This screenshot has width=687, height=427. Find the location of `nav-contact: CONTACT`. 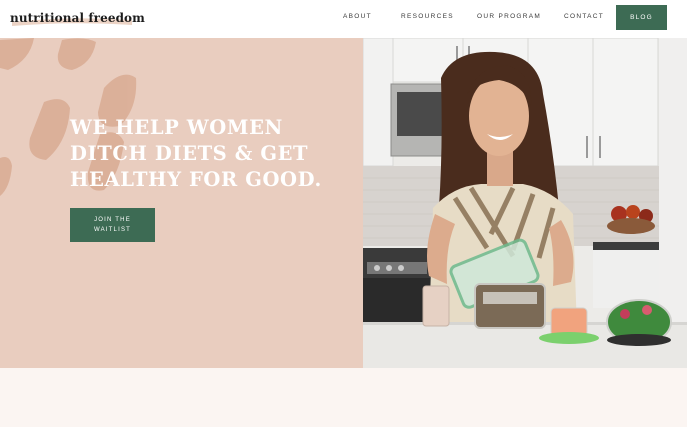

nav-contact: CONTACT is located at coordinates (584, 16).